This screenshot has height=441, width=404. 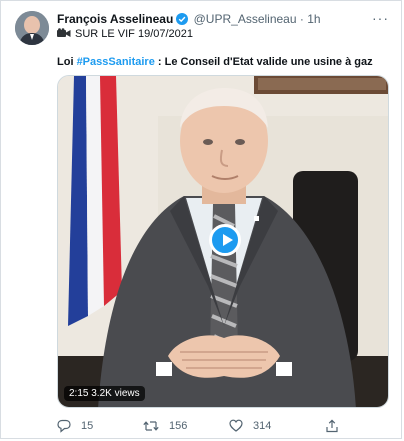 What do you see at coordinates (380, 18) in the screenshot?
I see `more-icon: ···` at bounding box center [380, 18].